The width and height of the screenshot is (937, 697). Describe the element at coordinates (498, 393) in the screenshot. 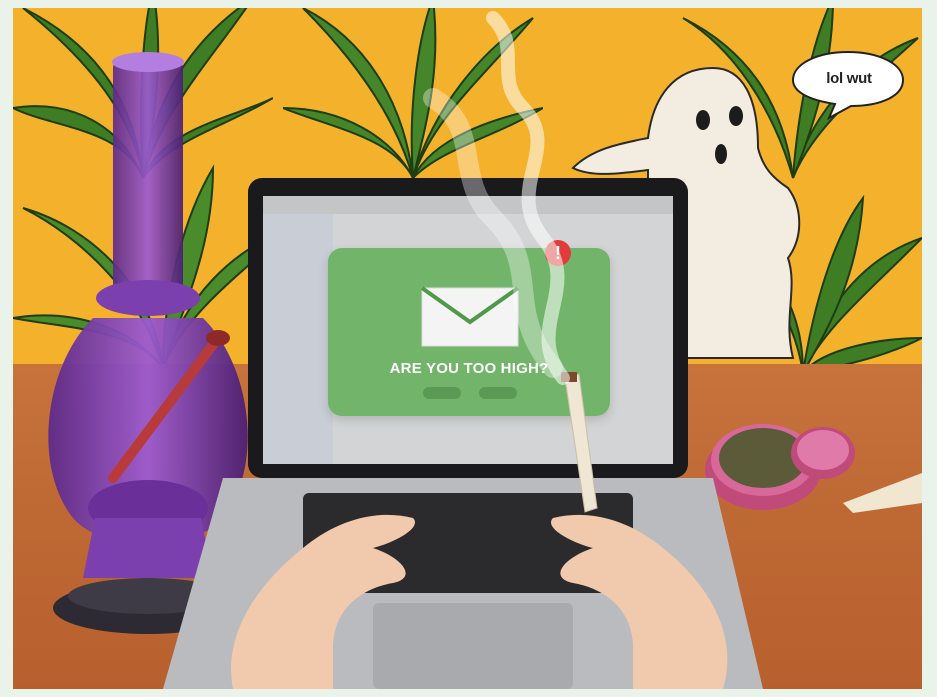

I see `popup-button-right` at that location.